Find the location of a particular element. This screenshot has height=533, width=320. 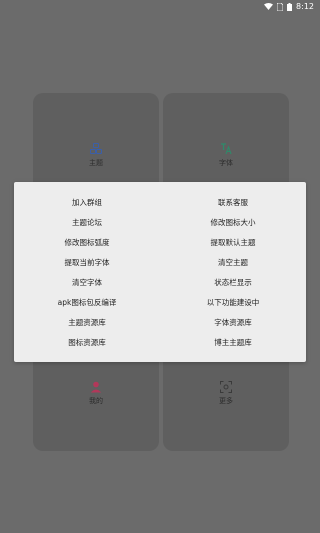

menu-item-icon-radius: 修改图标弧度 is located at coordinates (87, 243).